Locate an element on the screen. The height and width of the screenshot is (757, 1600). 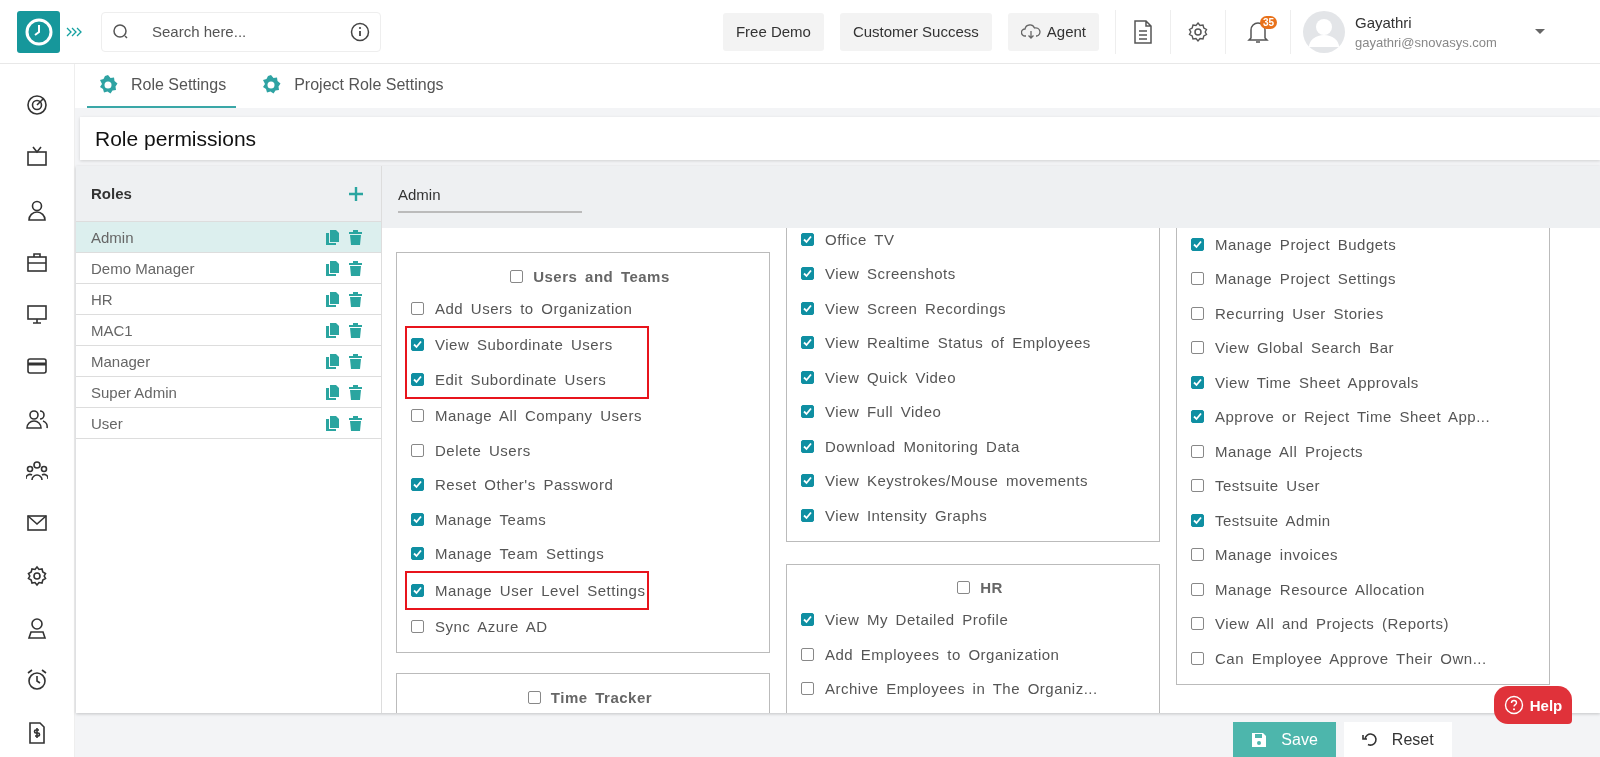
person-icon is located at coordinates (37, 627).